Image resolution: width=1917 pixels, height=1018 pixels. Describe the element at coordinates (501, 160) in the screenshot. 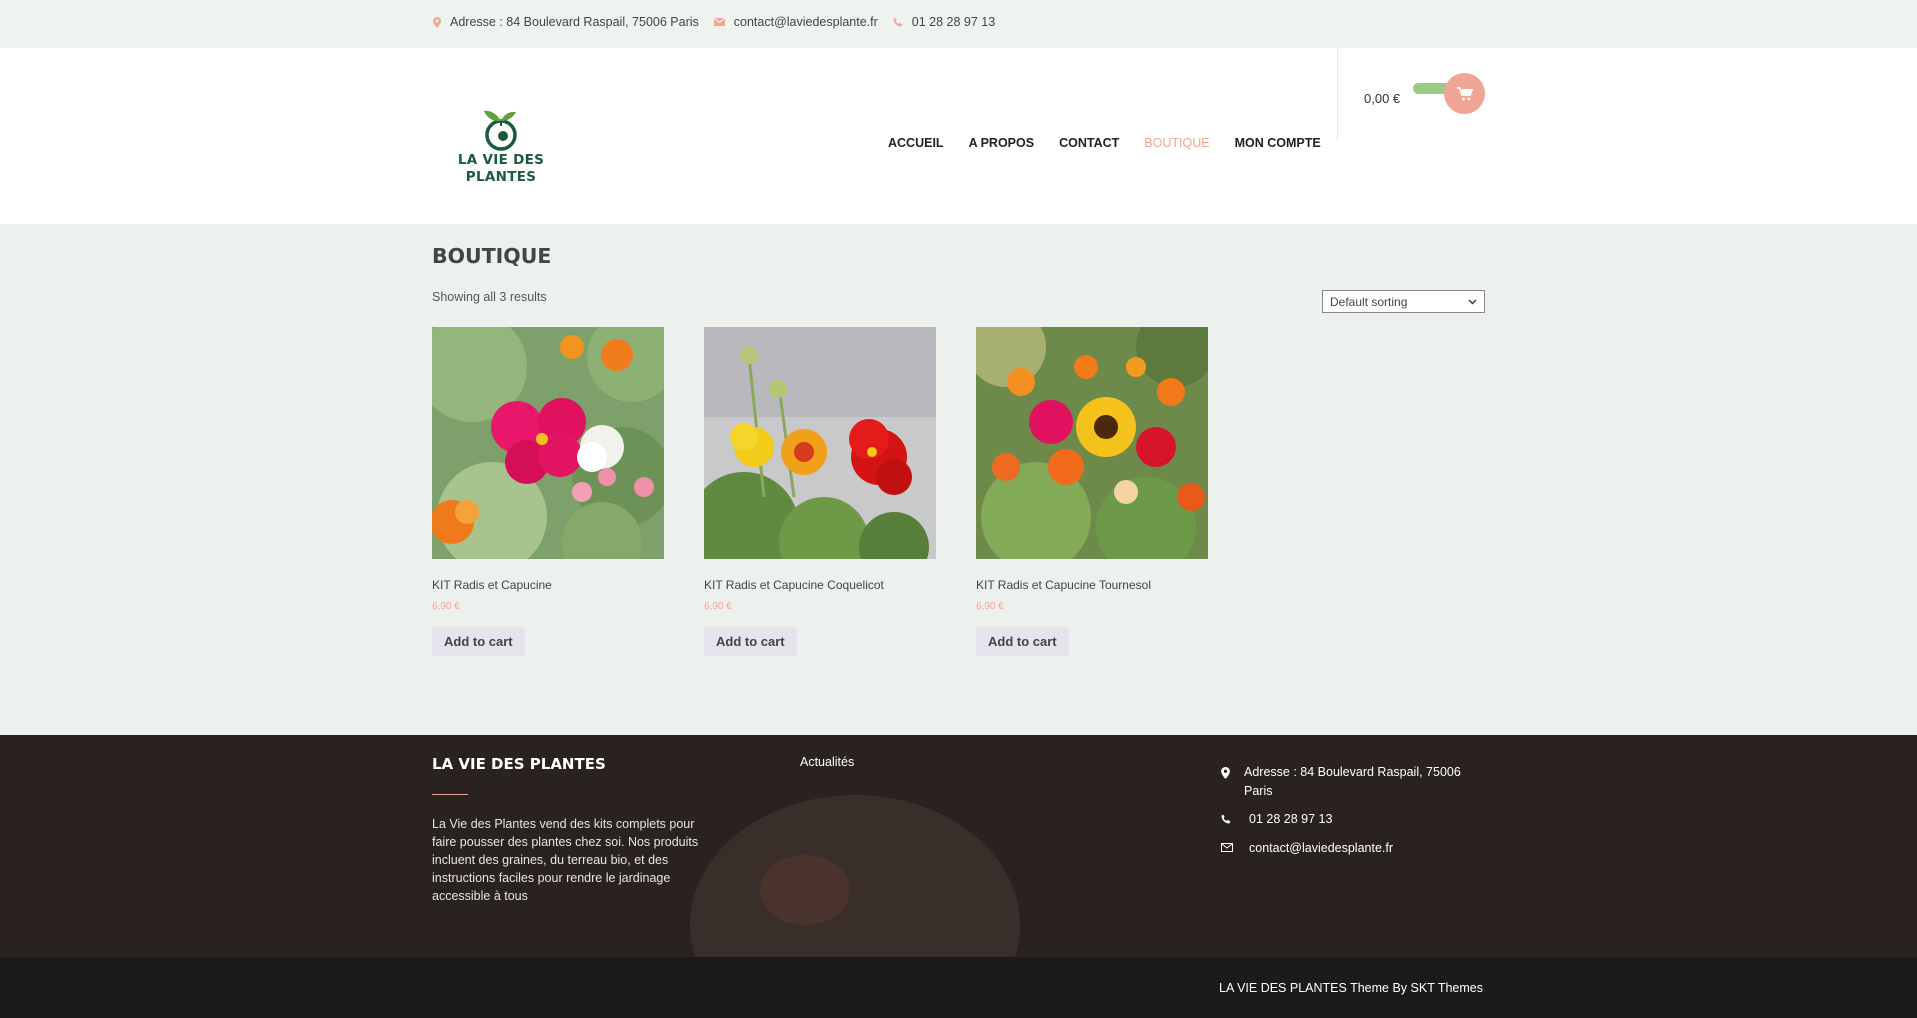

I see `logo-line-1: LA VIE DES` at that location.